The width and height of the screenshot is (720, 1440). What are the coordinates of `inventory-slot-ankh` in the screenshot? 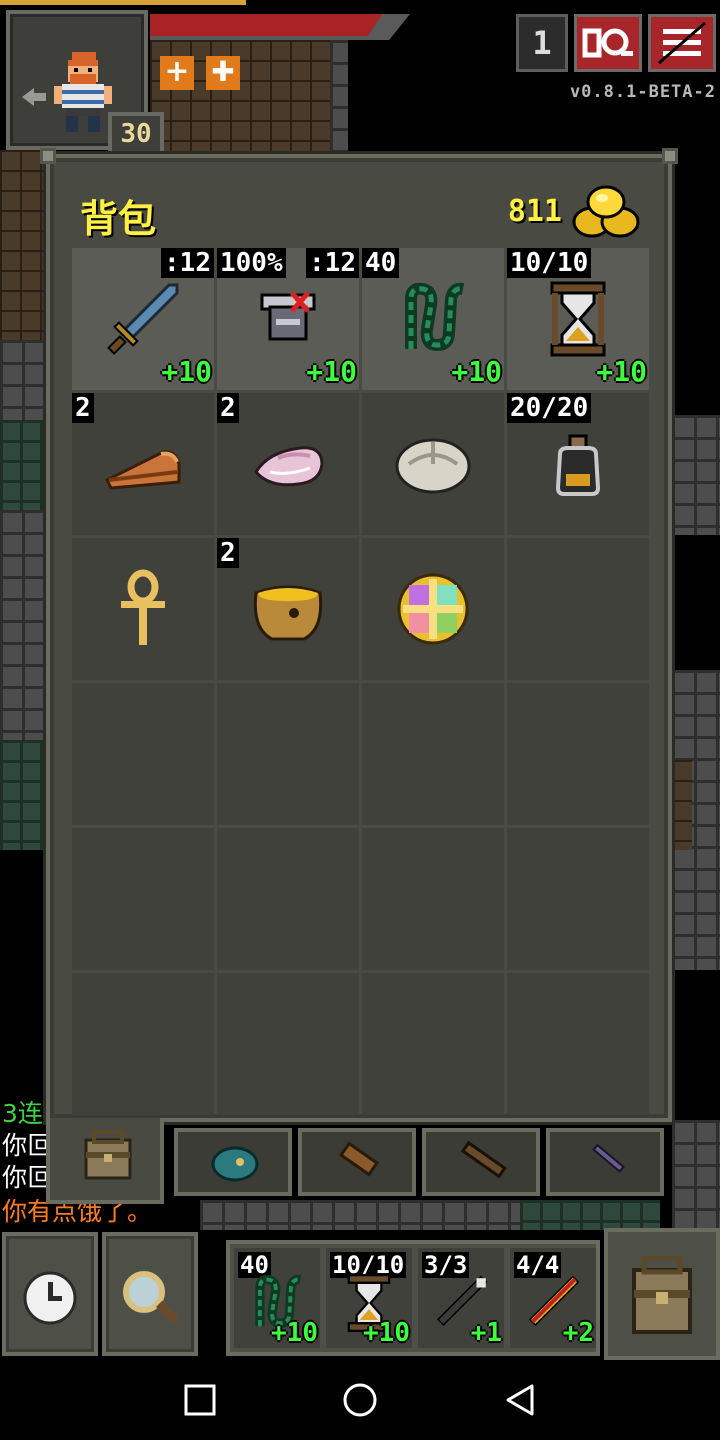 It's located at (143, 609).